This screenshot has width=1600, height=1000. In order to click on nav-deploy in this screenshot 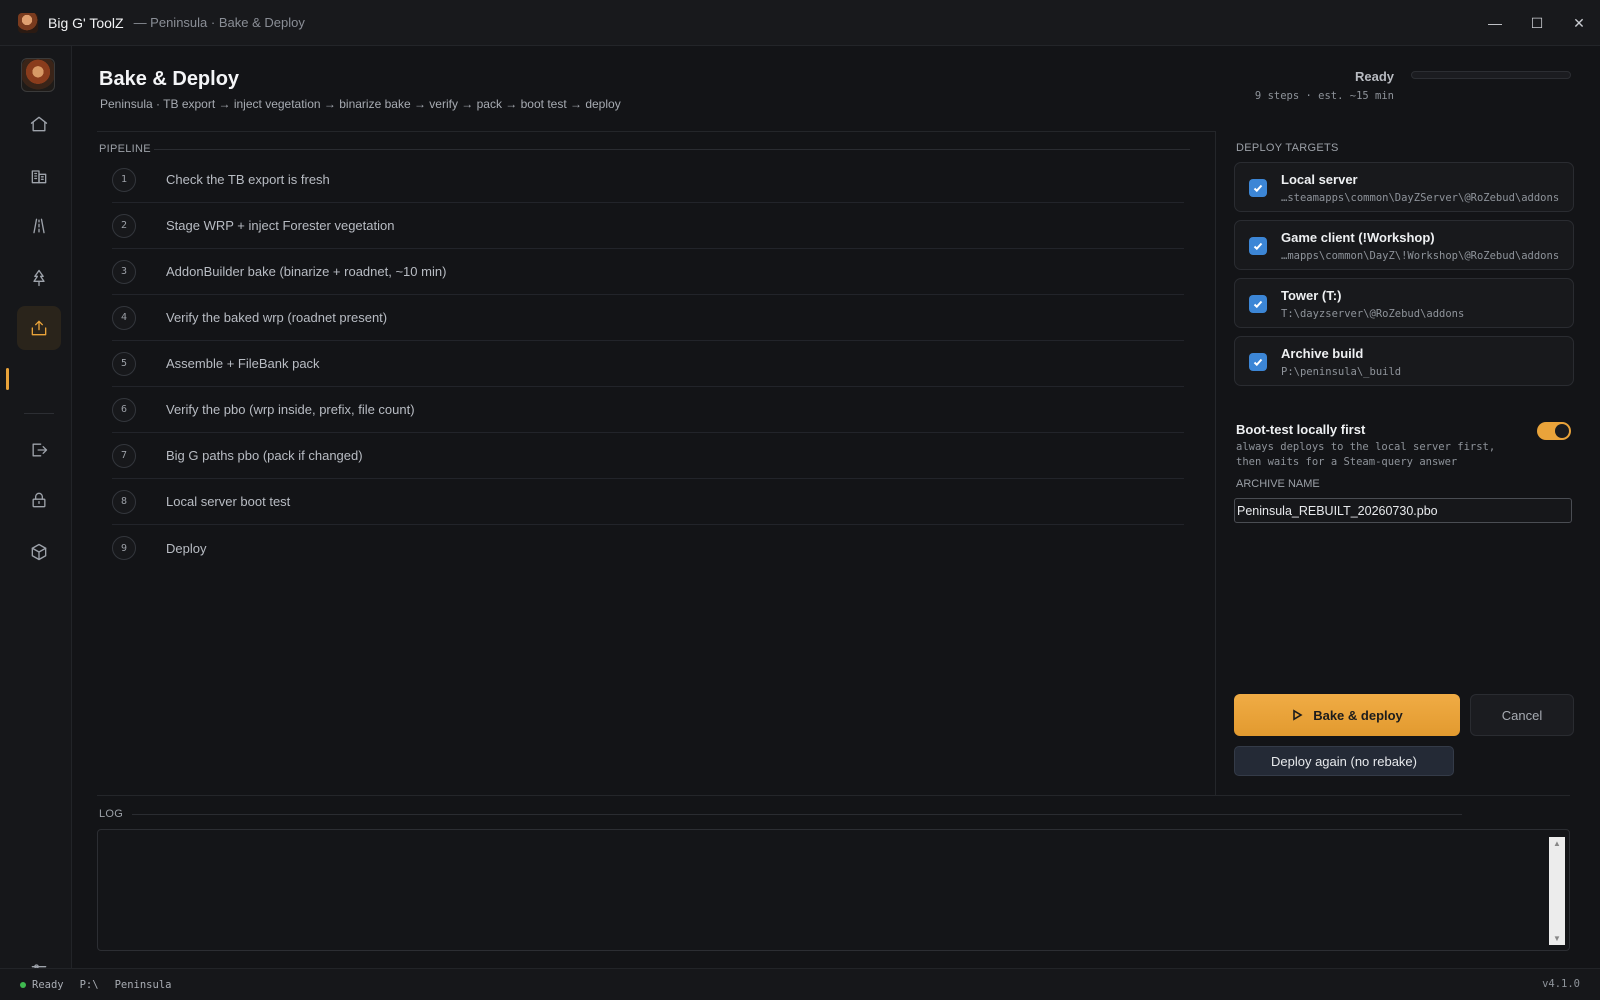, I will do `click(39, 328)`.